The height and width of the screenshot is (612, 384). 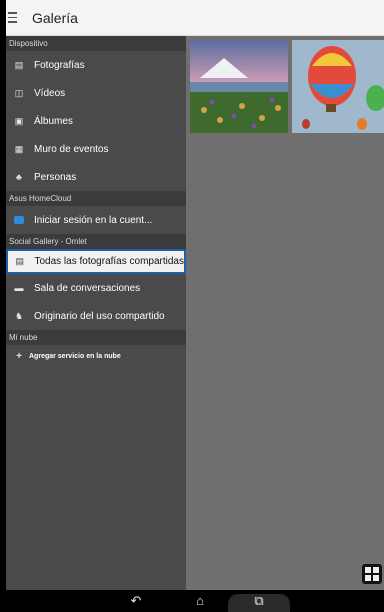 I want to click on section-header-homecloud: Asus HomeCloud, so click(x=96, y=198).